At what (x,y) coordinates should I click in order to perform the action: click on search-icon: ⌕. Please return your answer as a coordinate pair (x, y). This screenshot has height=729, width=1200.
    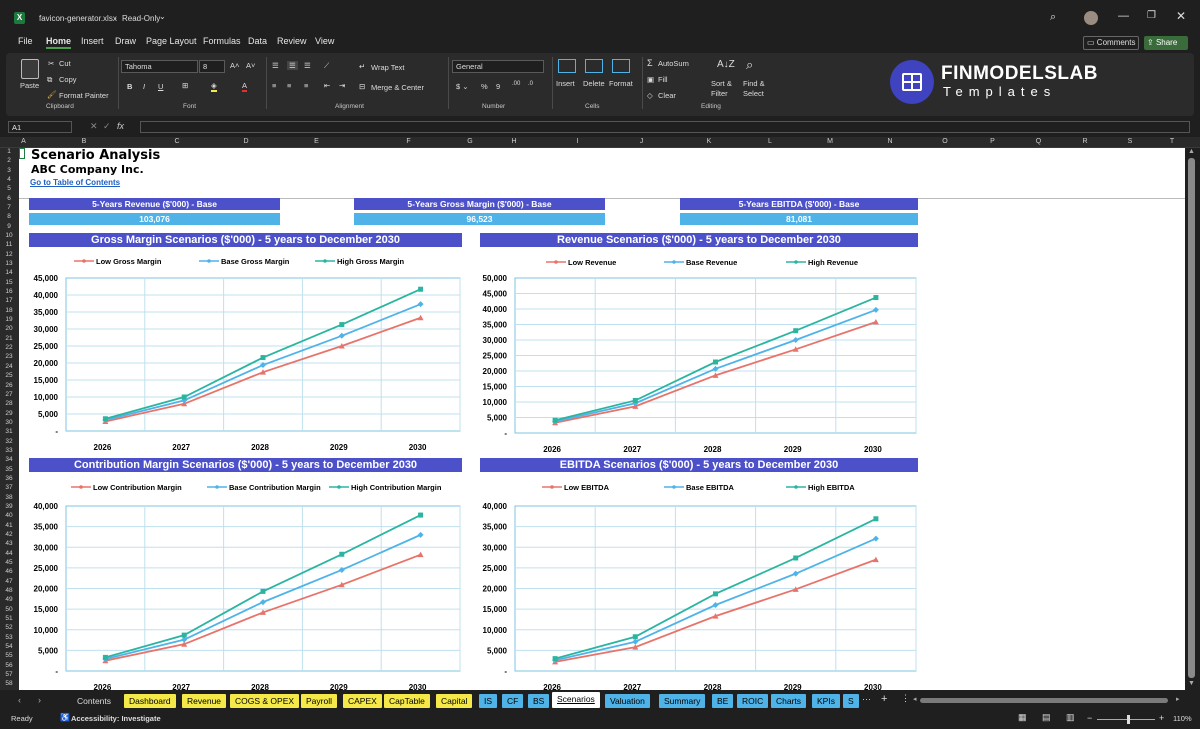
    Looking at the image, I should click on (1053, 17).